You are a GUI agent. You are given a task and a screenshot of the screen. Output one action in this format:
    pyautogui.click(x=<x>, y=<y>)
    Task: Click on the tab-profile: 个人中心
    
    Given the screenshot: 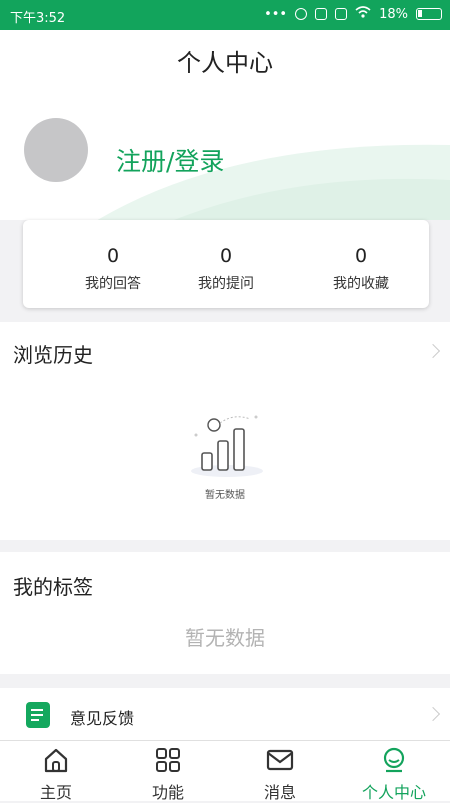 What is the action you would take?
    pyautogui.click(x=394, y=771)
    